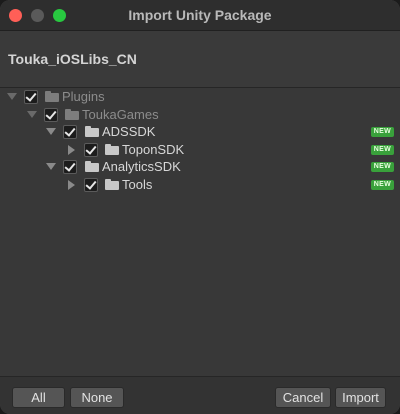  I want to click on tree-item-label: ADSSDK, so click(129, 131).